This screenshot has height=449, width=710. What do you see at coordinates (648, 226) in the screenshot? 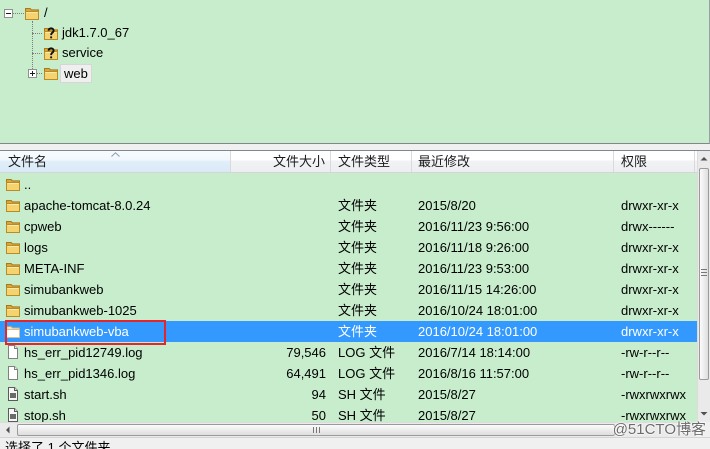
I see `permissions-cell: drwx------` at bounding box center [648, 226].